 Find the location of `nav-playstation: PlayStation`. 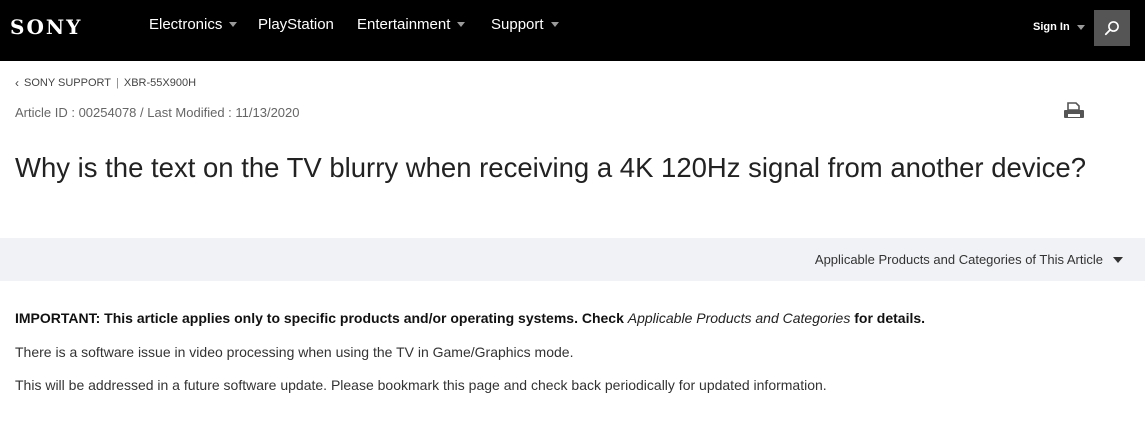

nav-playstation: PlayStation is located at coordinates (296, 24).